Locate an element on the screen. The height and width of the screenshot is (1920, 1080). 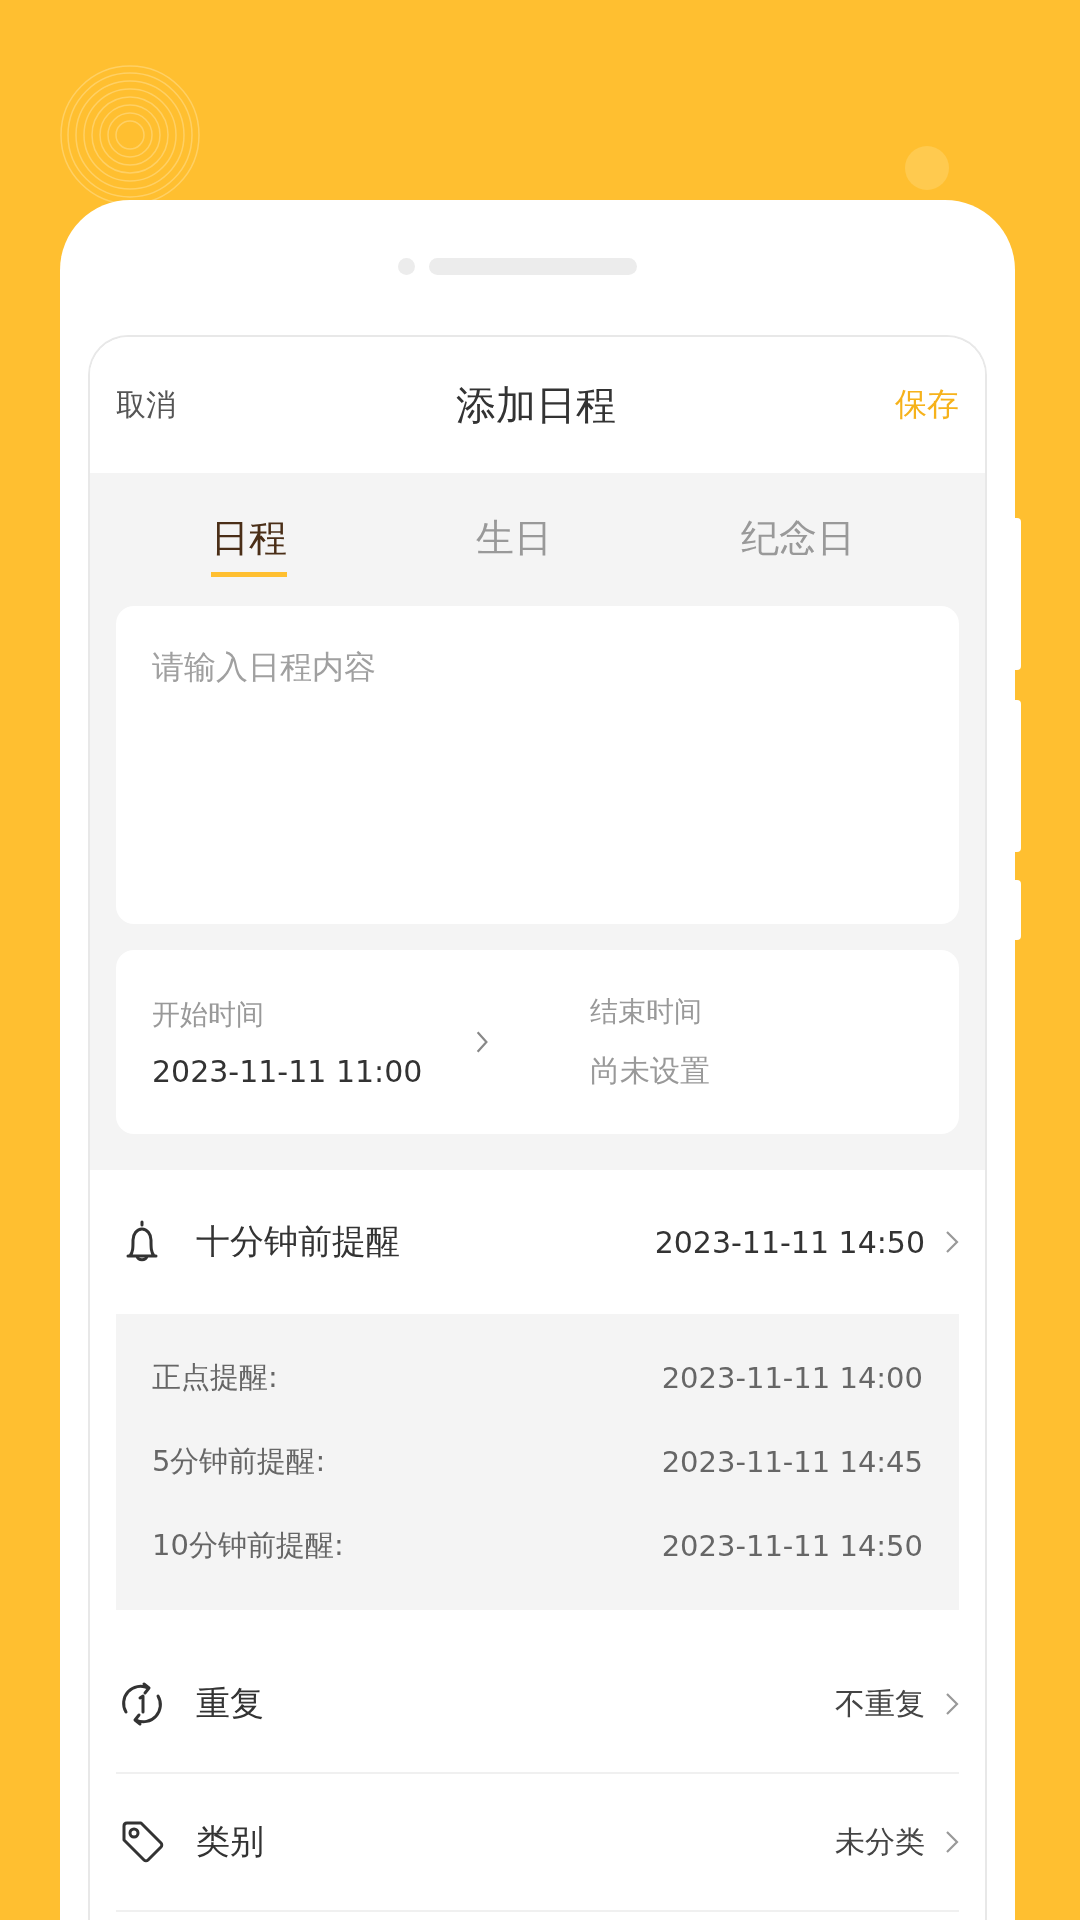
cancel-button: 取消 is located at coordinates (146, 405).